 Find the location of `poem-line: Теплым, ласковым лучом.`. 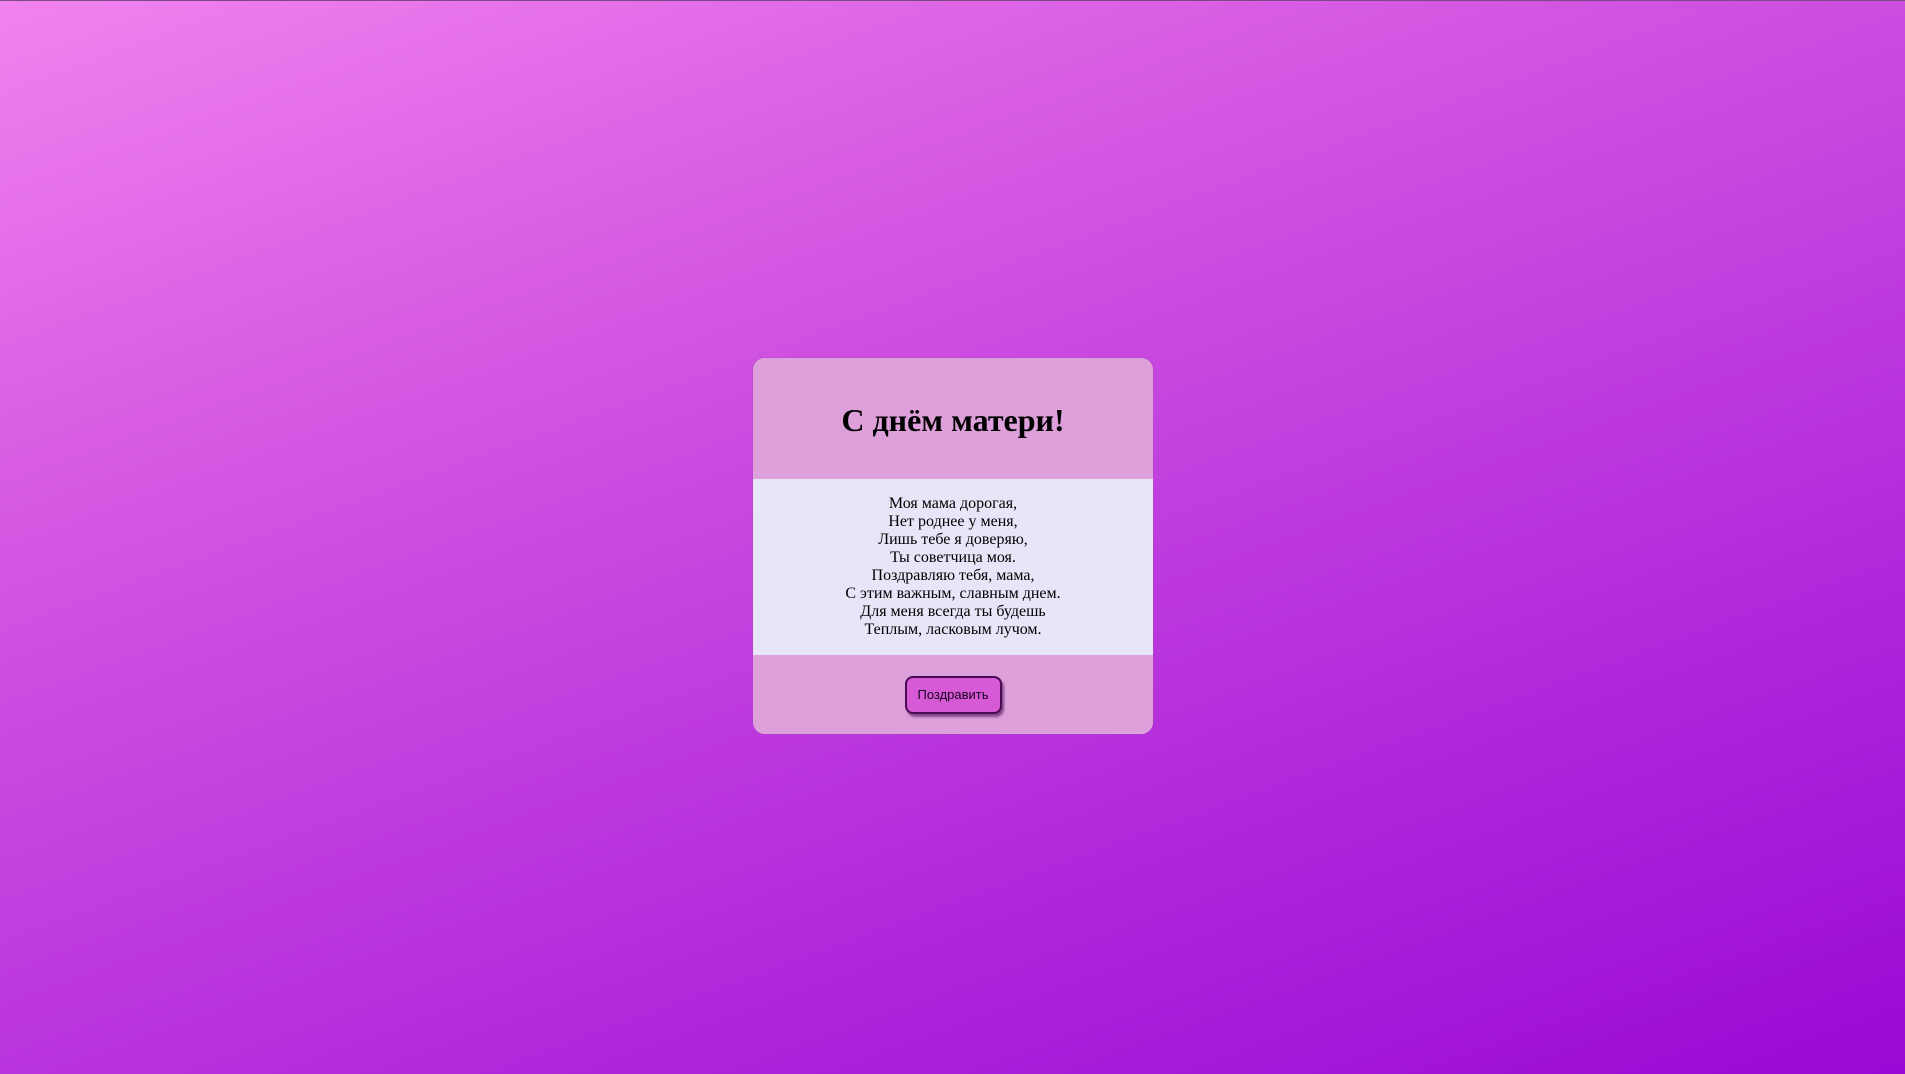

poem-line: Теплым, ласковым лучом. is located at coordinates (953, 629).